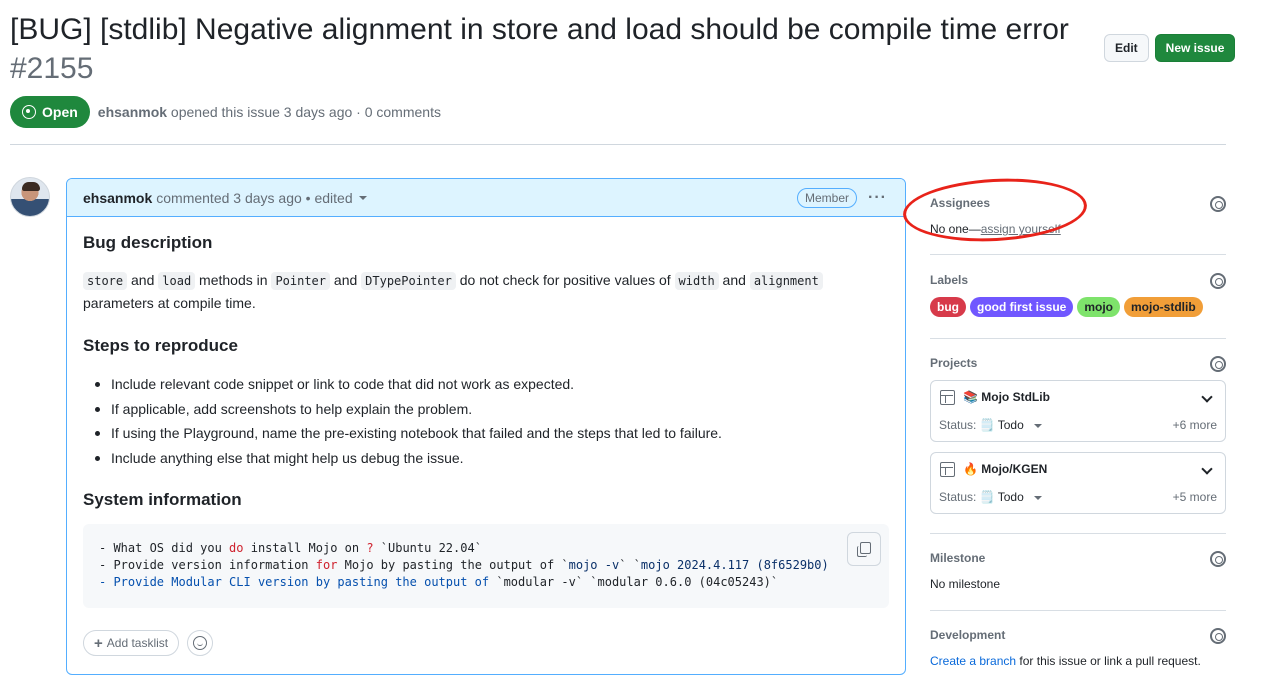 The height and width of the screenshot is (677, 1265). What do you see at coordinates (1078, 635) in the screenshot?
I see `development-title: Development` at bounding box center [1078, 635].